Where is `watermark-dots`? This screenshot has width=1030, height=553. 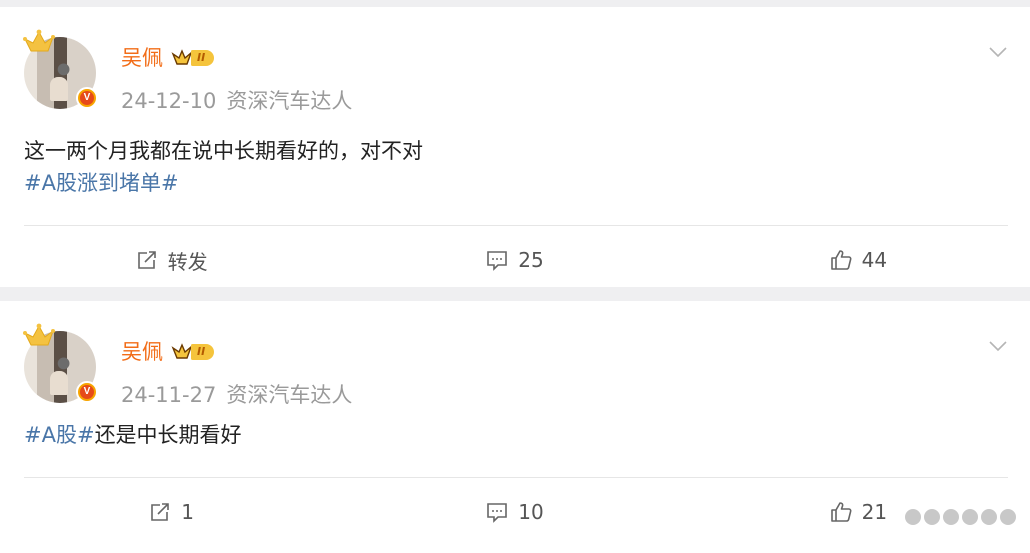 watermark-dots is located at coordinates (960, 517).